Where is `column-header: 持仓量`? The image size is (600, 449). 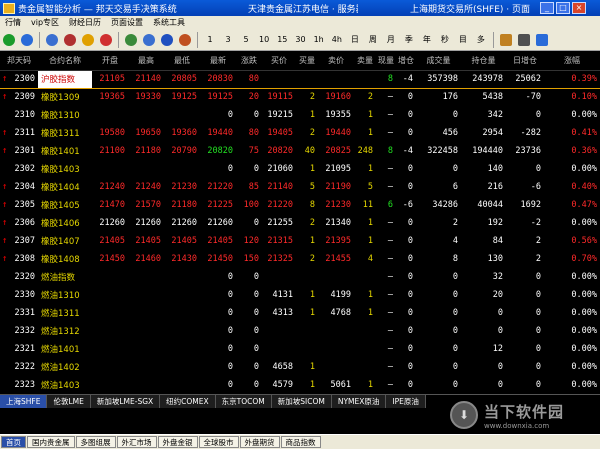
column-header: 持仓量 is located at coordinates (483, 61).